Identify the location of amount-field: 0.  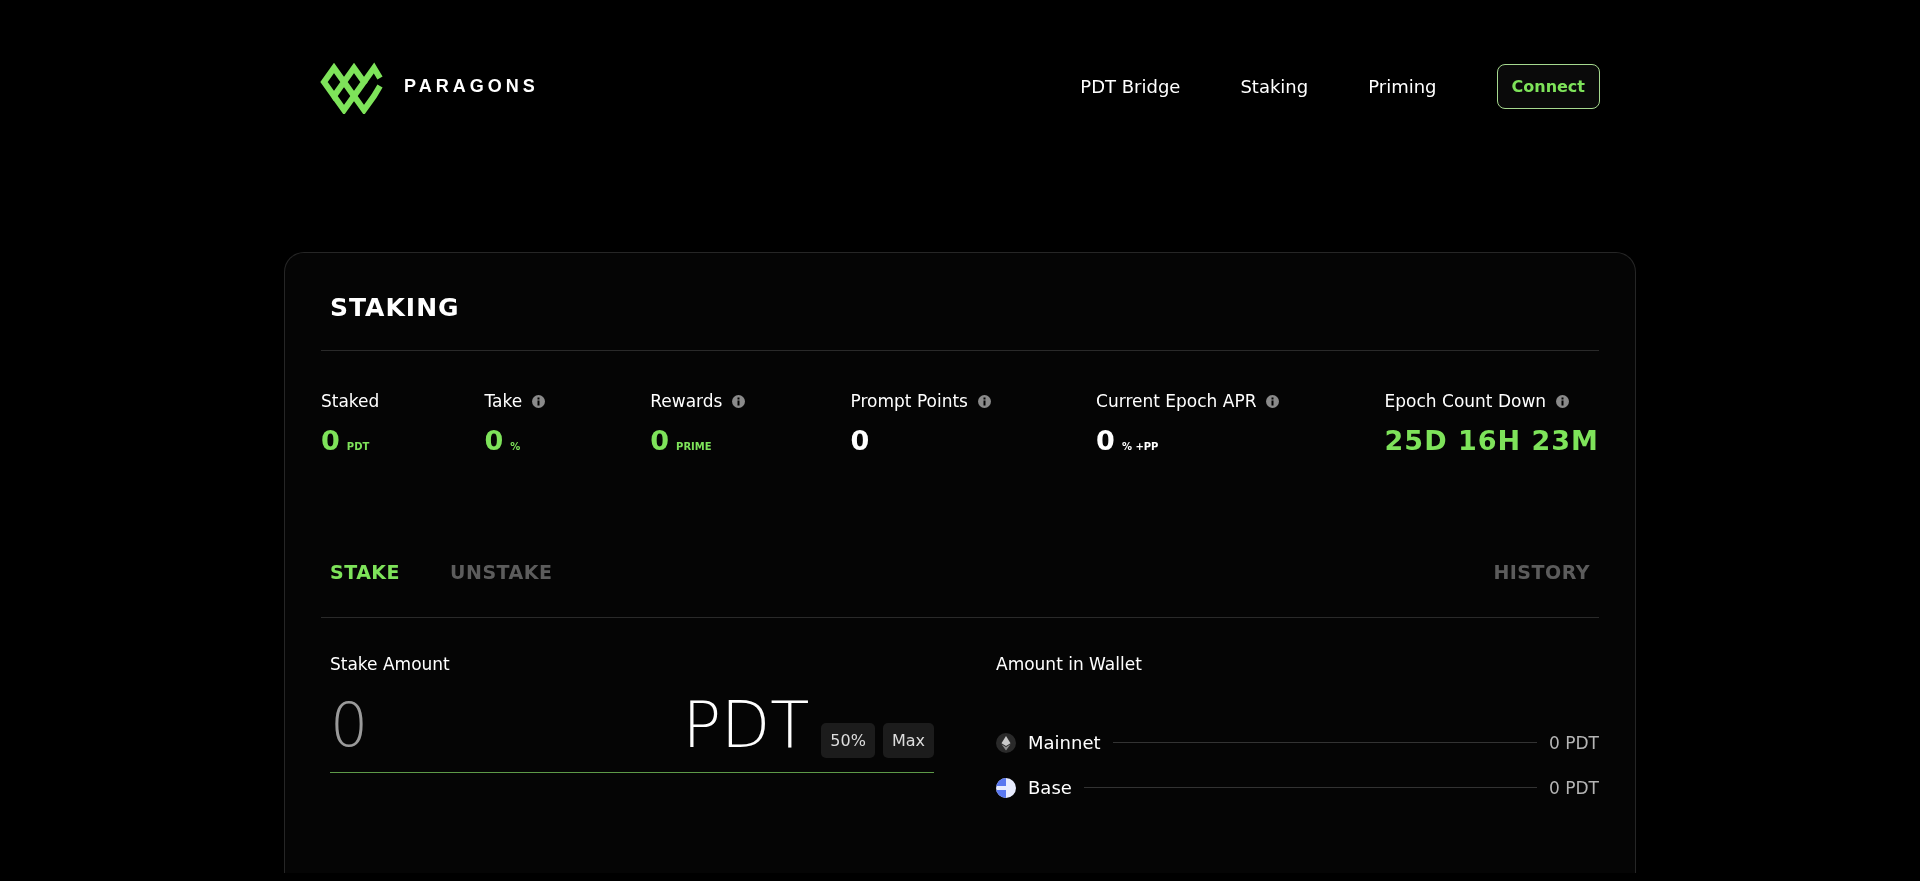
(502, 725).